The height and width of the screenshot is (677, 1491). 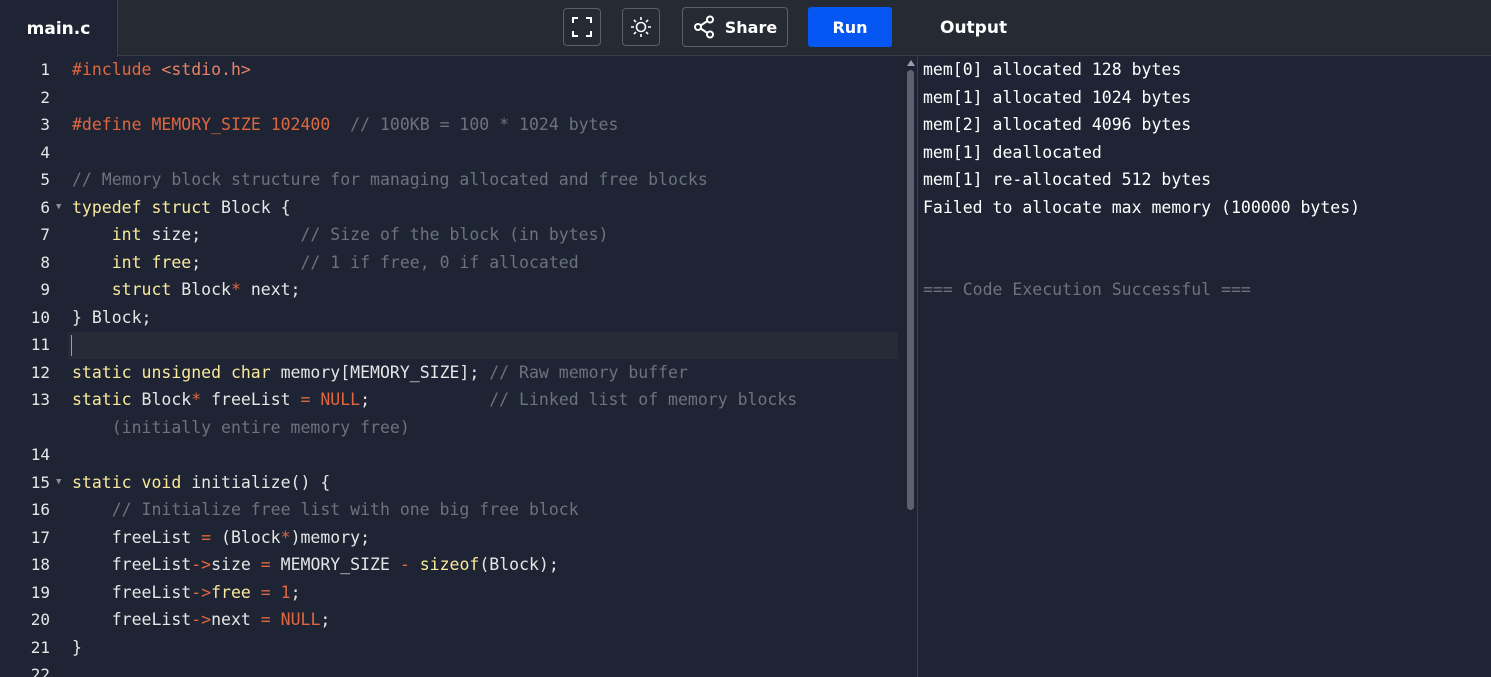 I want to click on line-number: 15, so click(x=40, y=482).